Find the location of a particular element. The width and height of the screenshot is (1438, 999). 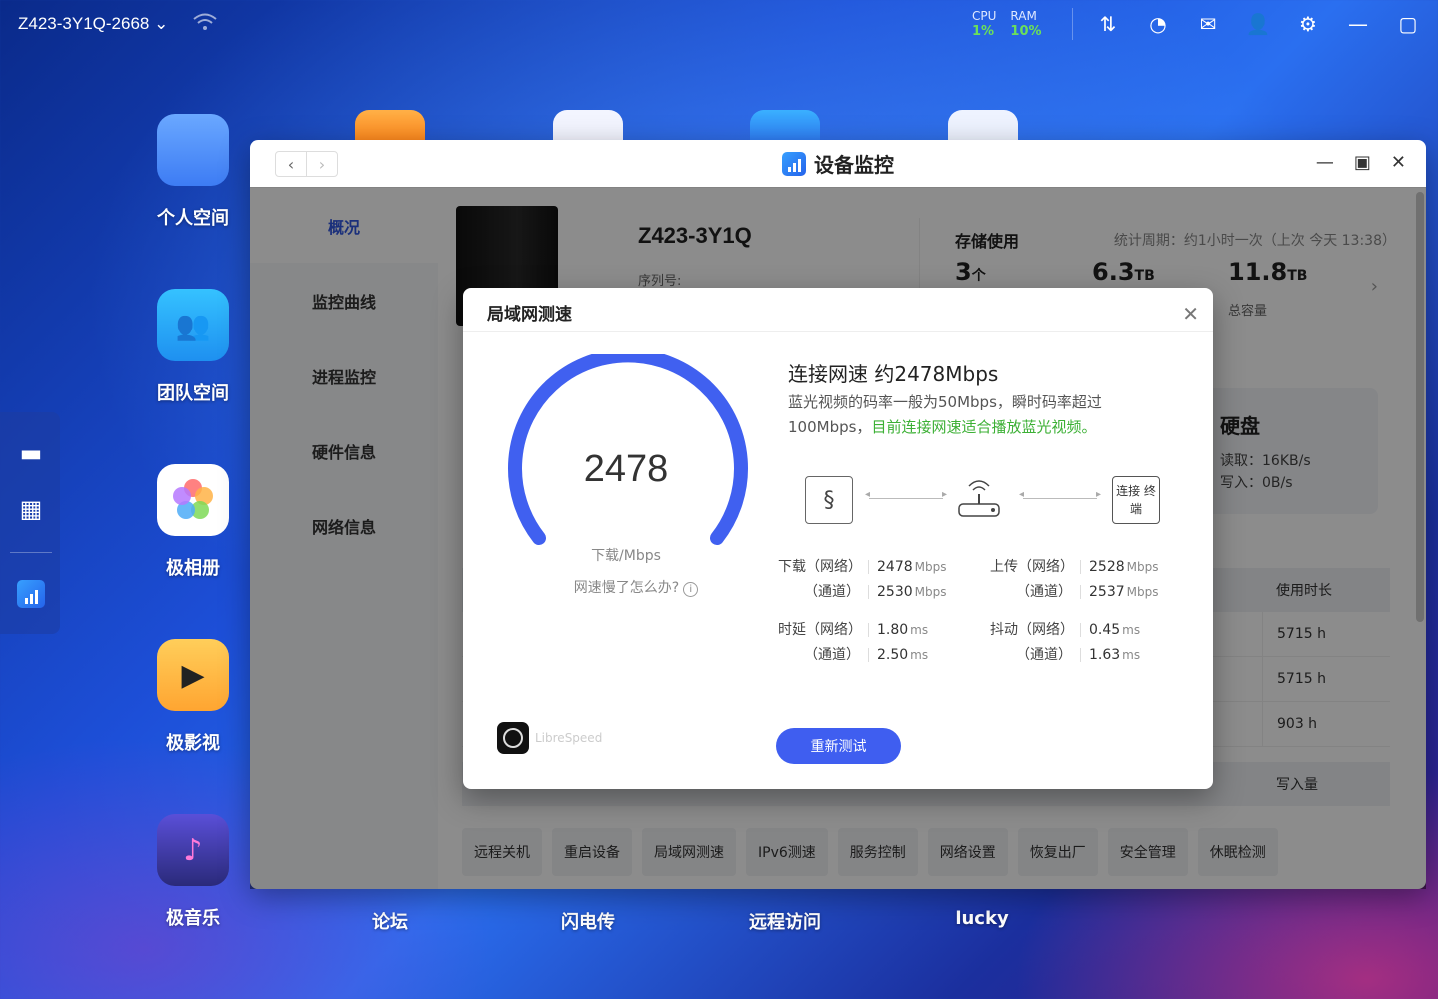

librespeed-logo-icon is located at coordinates (513, 738).